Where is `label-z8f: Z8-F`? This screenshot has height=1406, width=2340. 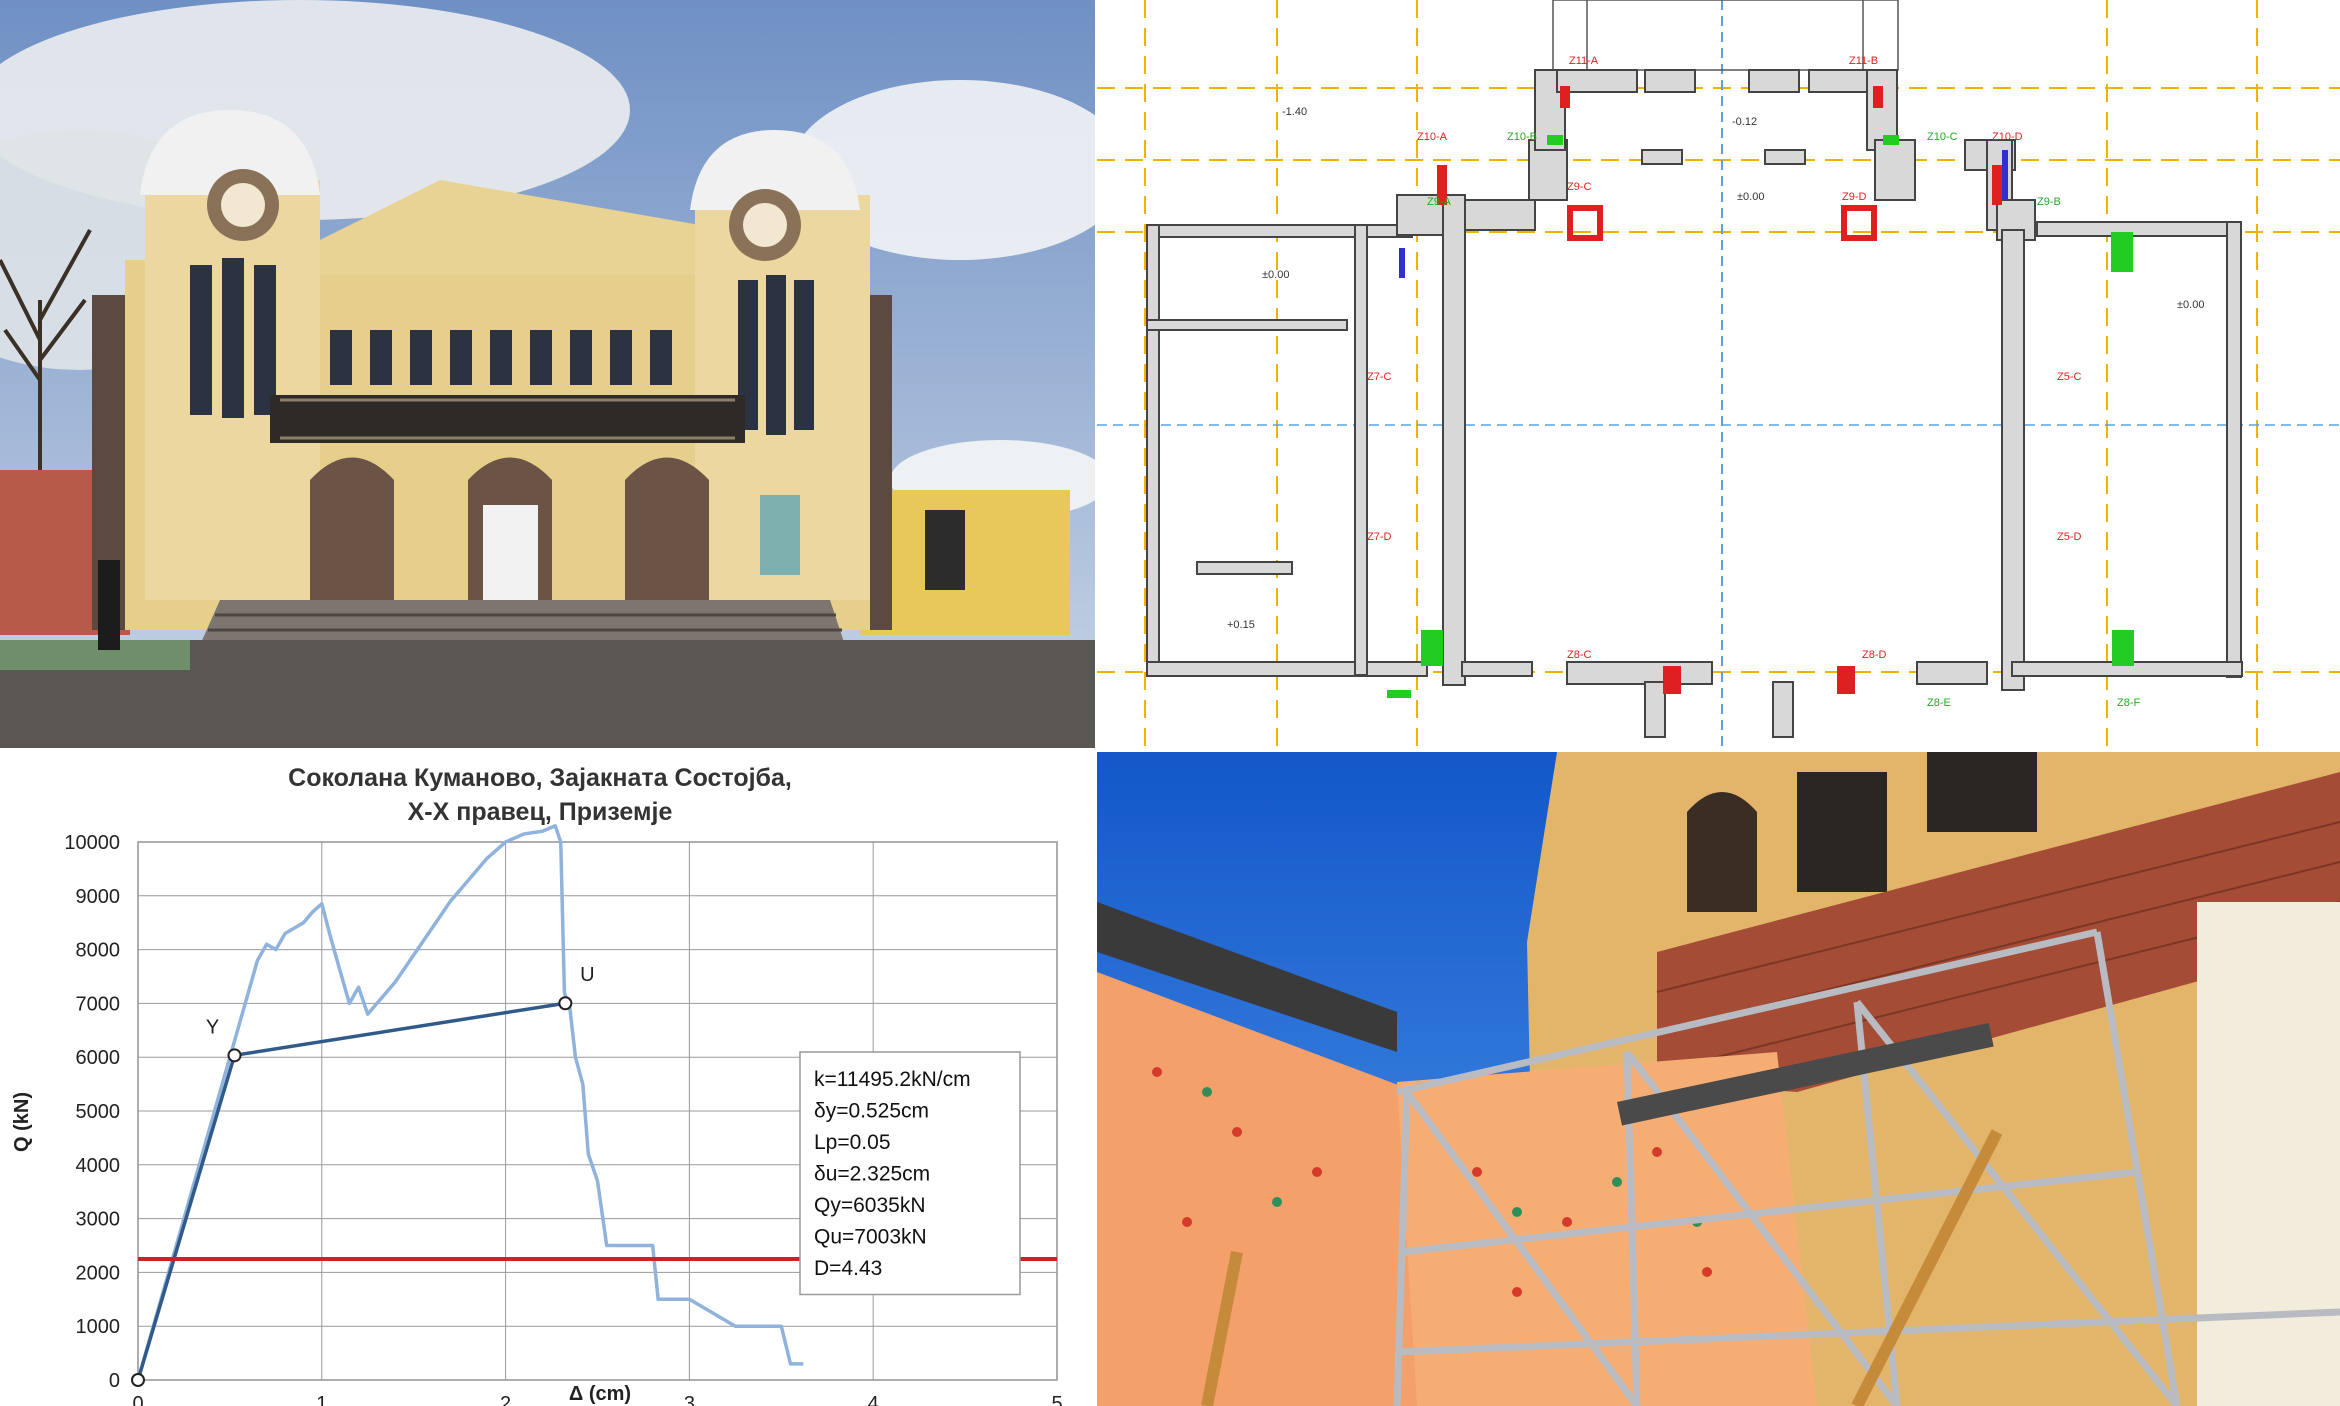
label-z8f: Z8-F is located at coordinates (2129, 703).